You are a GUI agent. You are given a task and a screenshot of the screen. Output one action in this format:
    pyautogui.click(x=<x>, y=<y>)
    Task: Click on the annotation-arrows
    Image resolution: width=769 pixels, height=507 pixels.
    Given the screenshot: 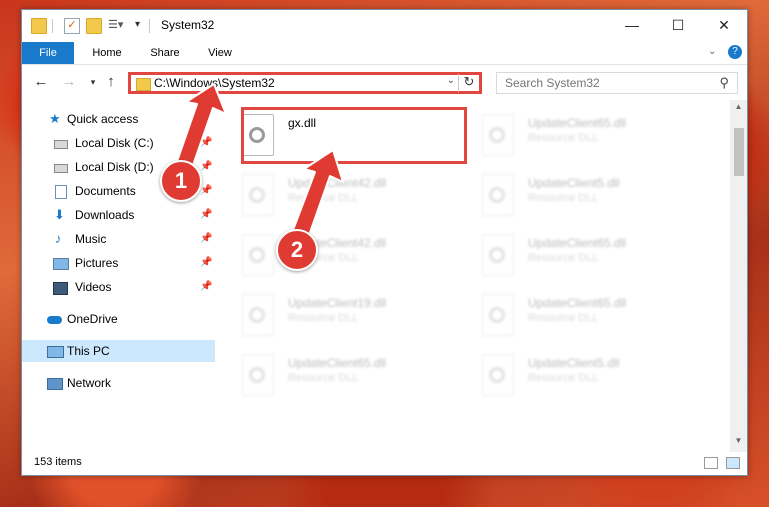 What is the action you would take?
    pyautogui.click(x=258, y=164)
    